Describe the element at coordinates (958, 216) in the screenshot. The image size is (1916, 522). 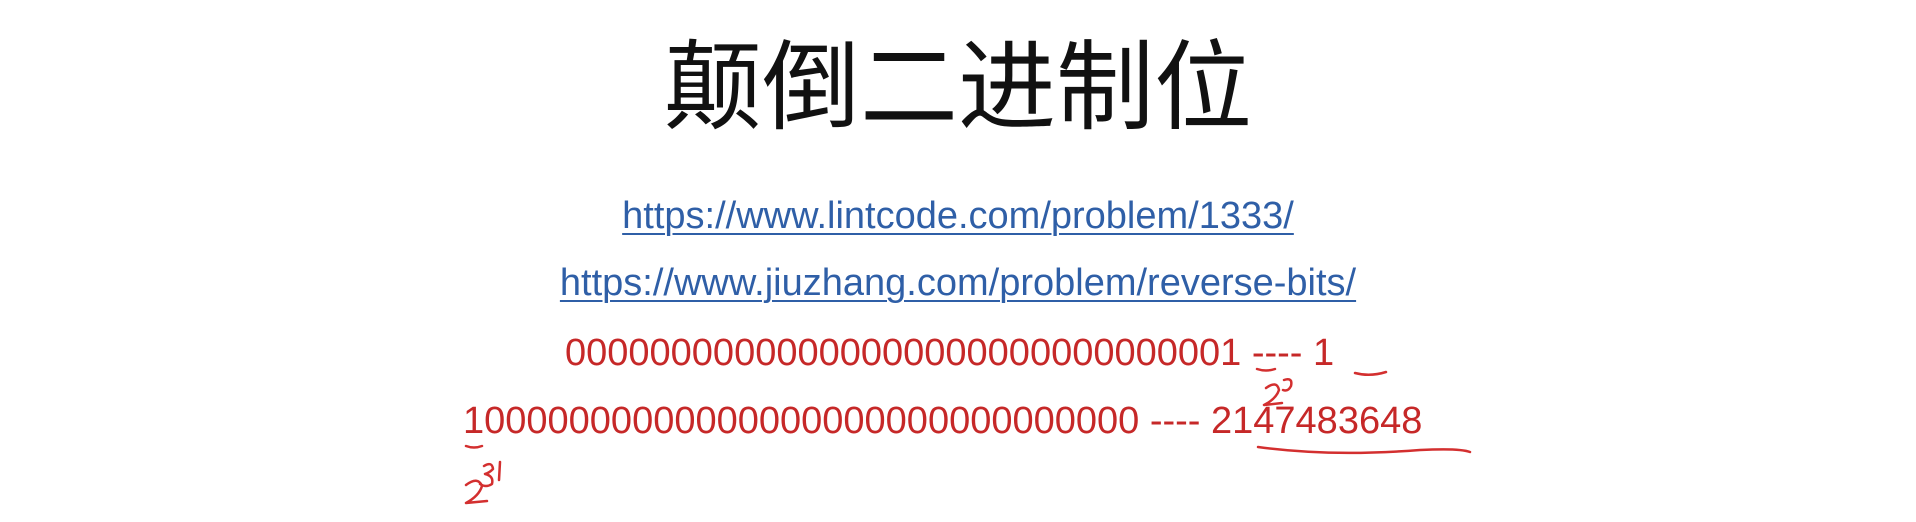
I see `lintcode-link: https://www.lintcode.com/problem/1333/` at that location.